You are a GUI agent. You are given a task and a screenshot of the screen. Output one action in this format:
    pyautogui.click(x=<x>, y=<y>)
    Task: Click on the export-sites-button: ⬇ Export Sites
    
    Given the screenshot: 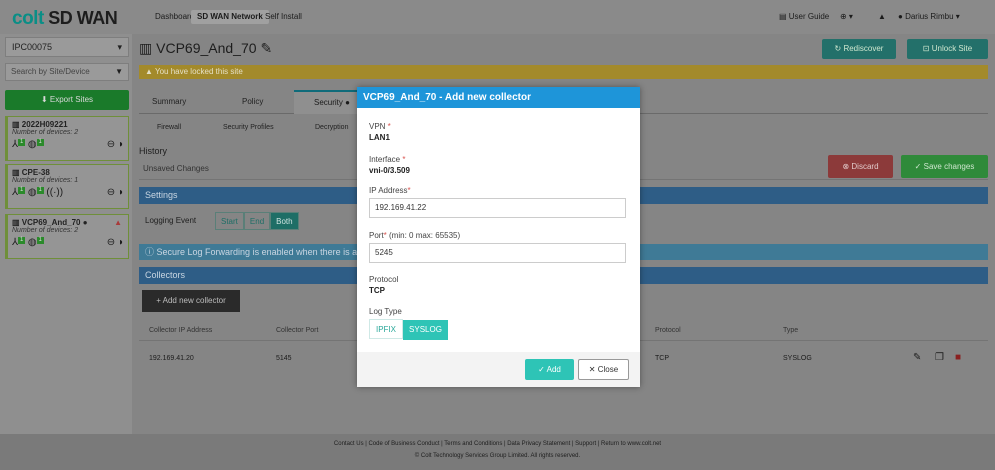 What is the action you would take?
    pyautogui.click(x=67, y=100)
    